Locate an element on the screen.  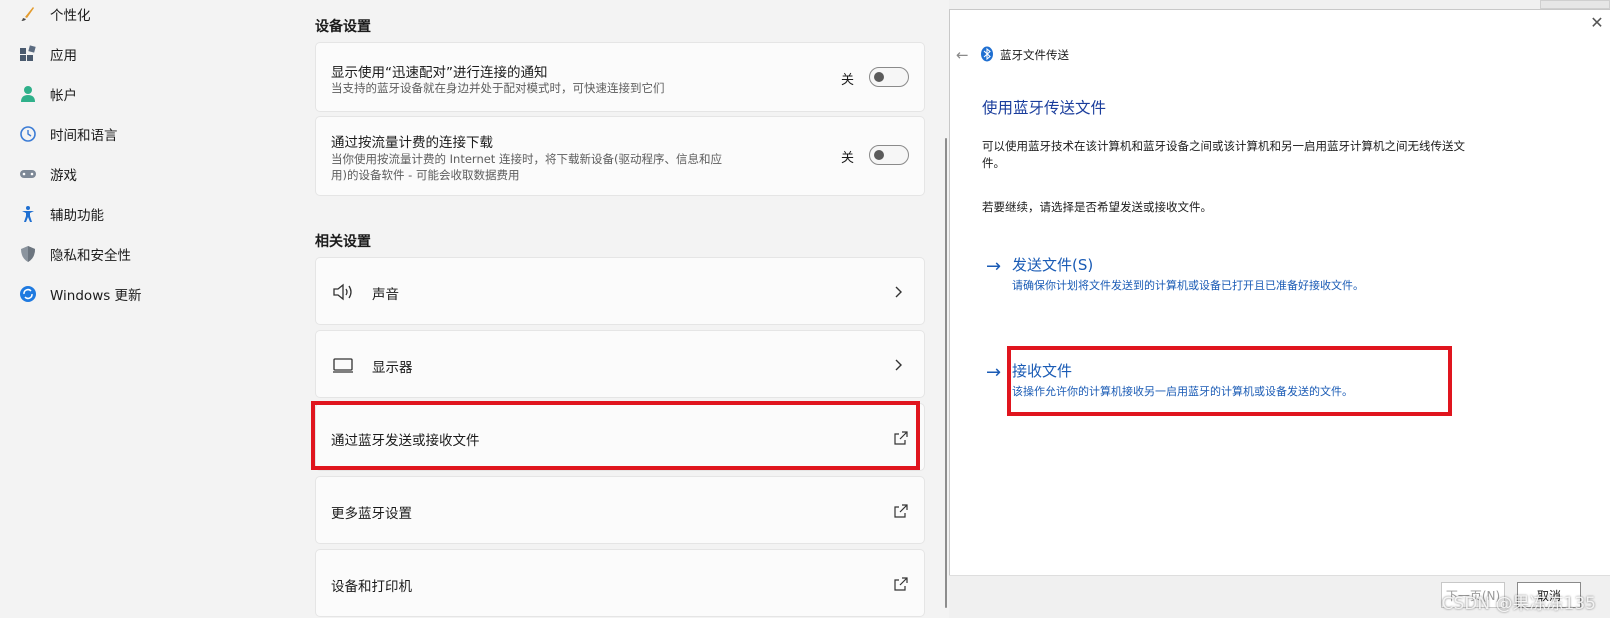
sidebar-item-label: 时间和语言 is located at coordinates (84, 136).